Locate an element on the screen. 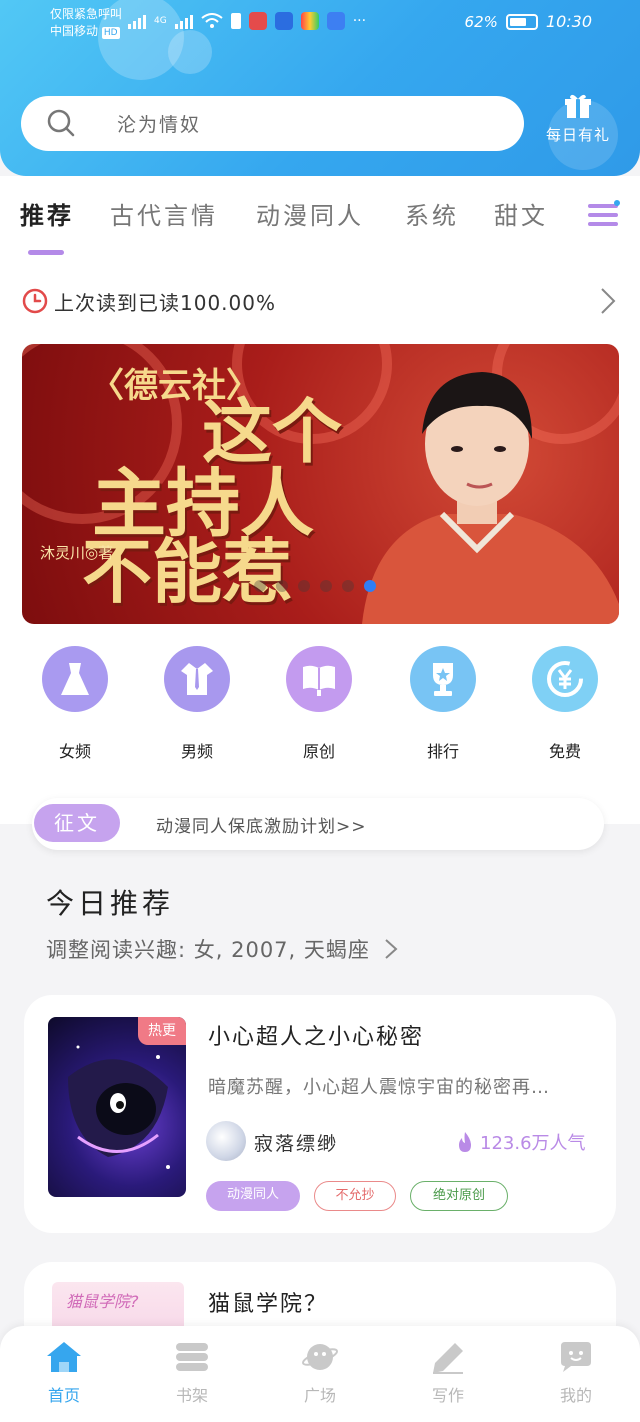  network-label: 4G is located at coordinates (160, 21).